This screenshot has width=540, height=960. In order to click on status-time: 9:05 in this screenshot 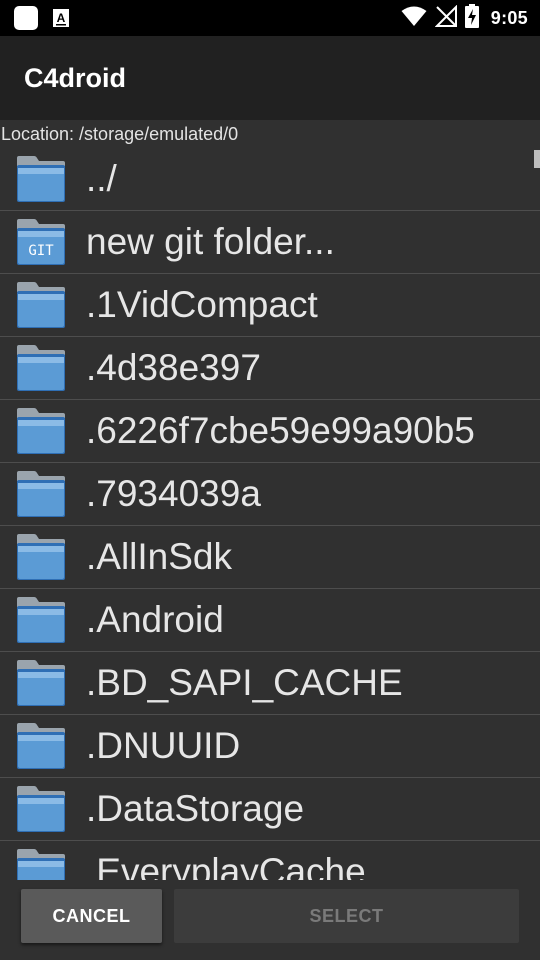, I will do `click(509, 17)`.